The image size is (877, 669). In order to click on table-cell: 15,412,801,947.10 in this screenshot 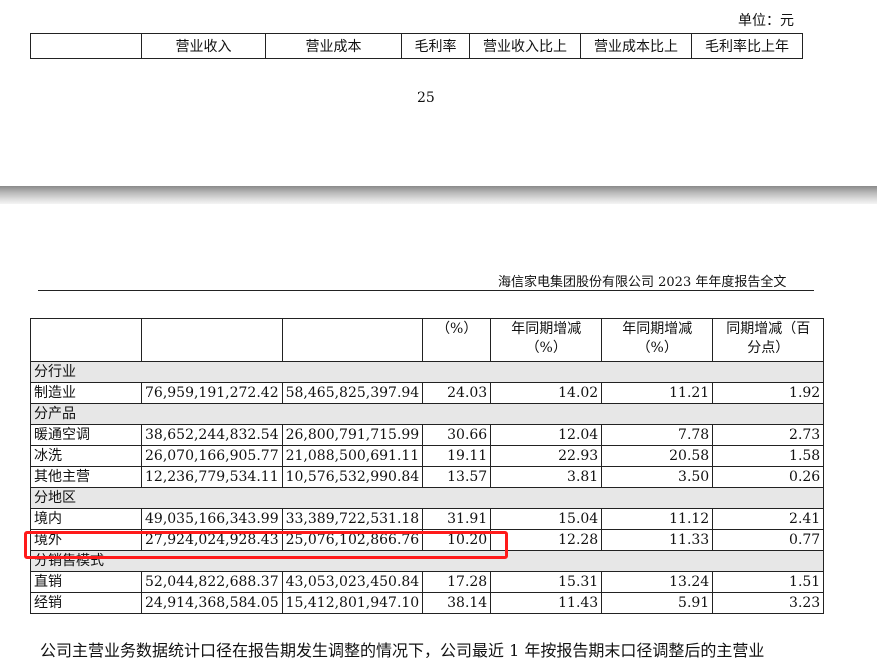, I will do `click(352, 603)`.